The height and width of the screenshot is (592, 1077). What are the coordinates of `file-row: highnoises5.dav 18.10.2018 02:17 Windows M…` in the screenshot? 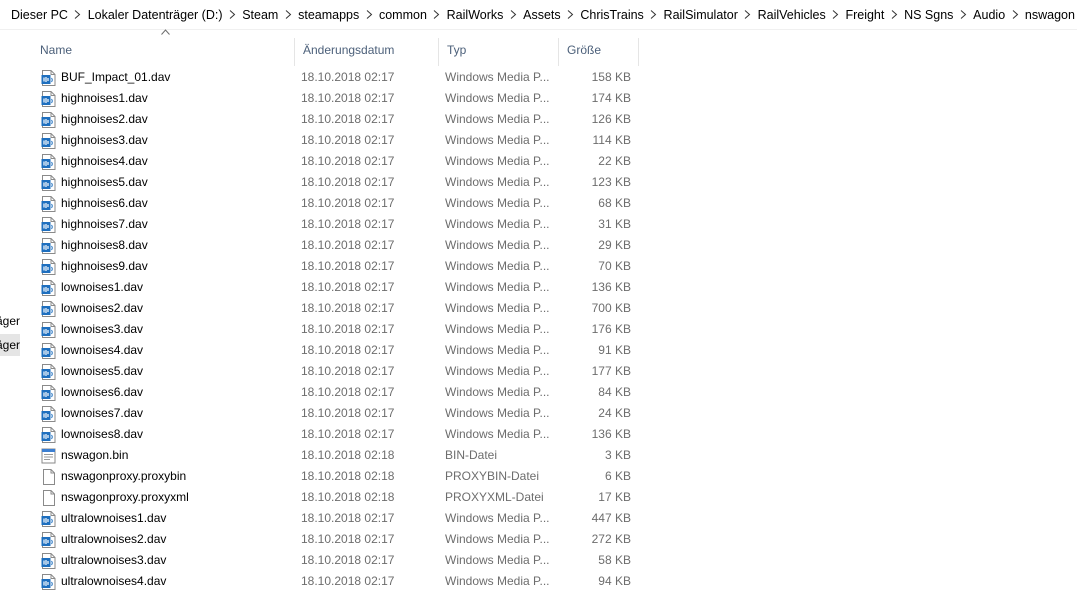 It's located at (337, 182).